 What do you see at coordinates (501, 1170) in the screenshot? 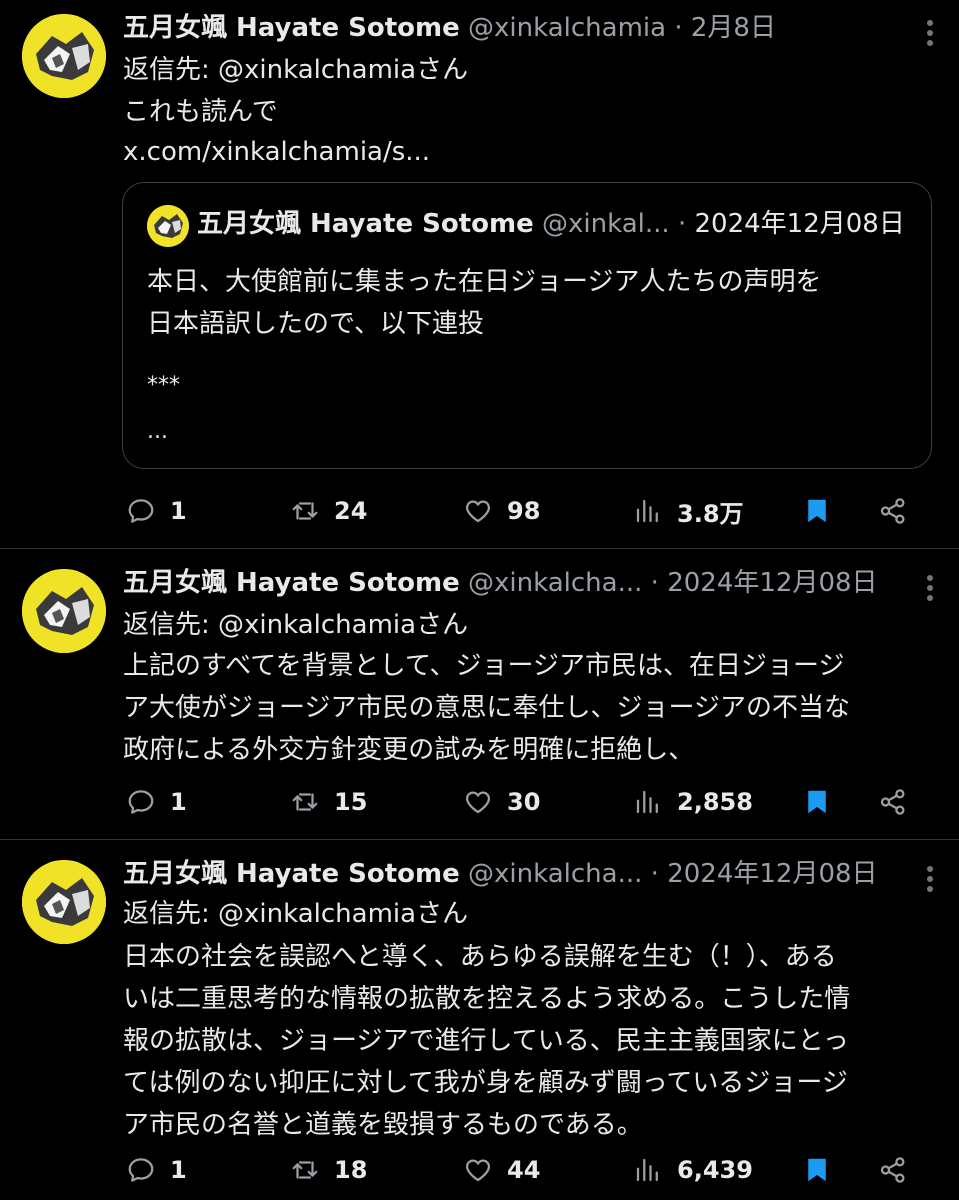
I see `like-button: 44` at bounding box center [501, 1170].